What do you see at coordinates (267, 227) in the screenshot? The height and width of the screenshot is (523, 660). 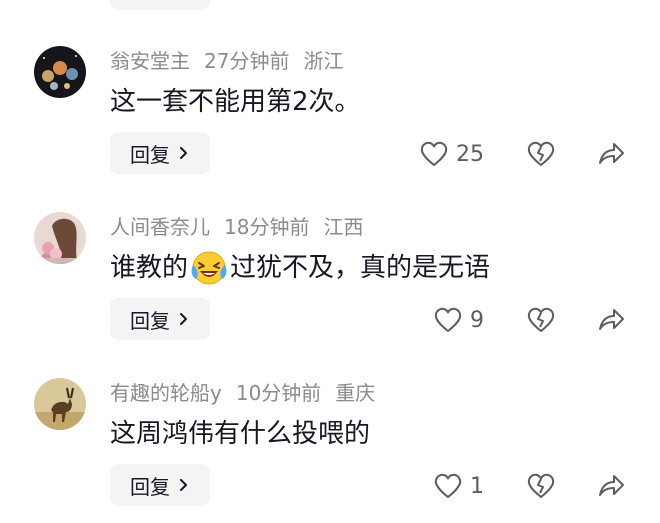 I see `timestamp: 18分钟前` at bounding box center [267, 227].